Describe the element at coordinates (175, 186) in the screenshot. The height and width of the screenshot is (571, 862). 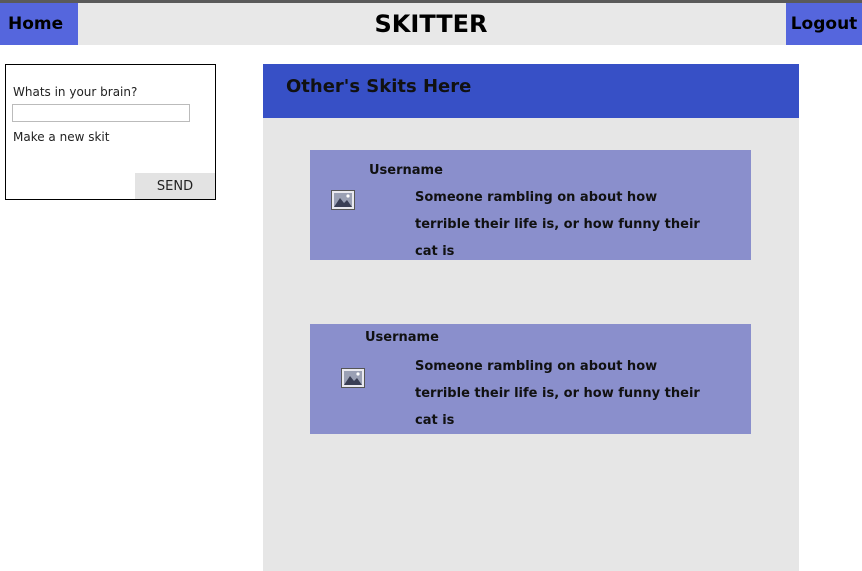
I see `send-button: SEND` at that location.